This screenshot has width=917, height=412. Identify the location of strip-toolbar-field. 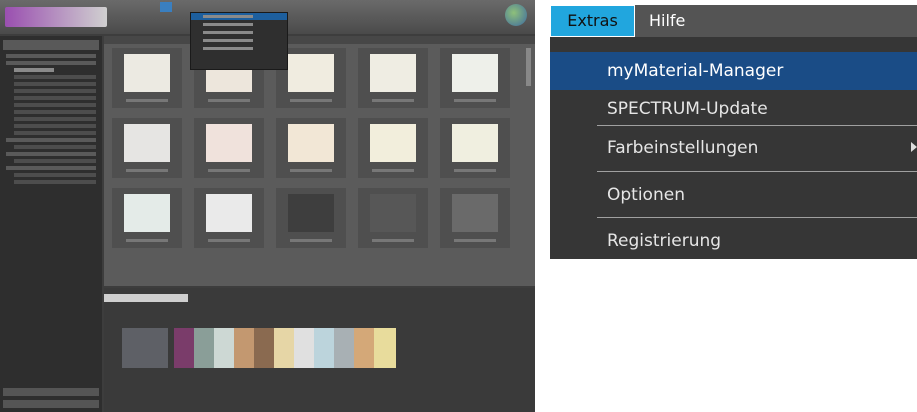
(146, 298).